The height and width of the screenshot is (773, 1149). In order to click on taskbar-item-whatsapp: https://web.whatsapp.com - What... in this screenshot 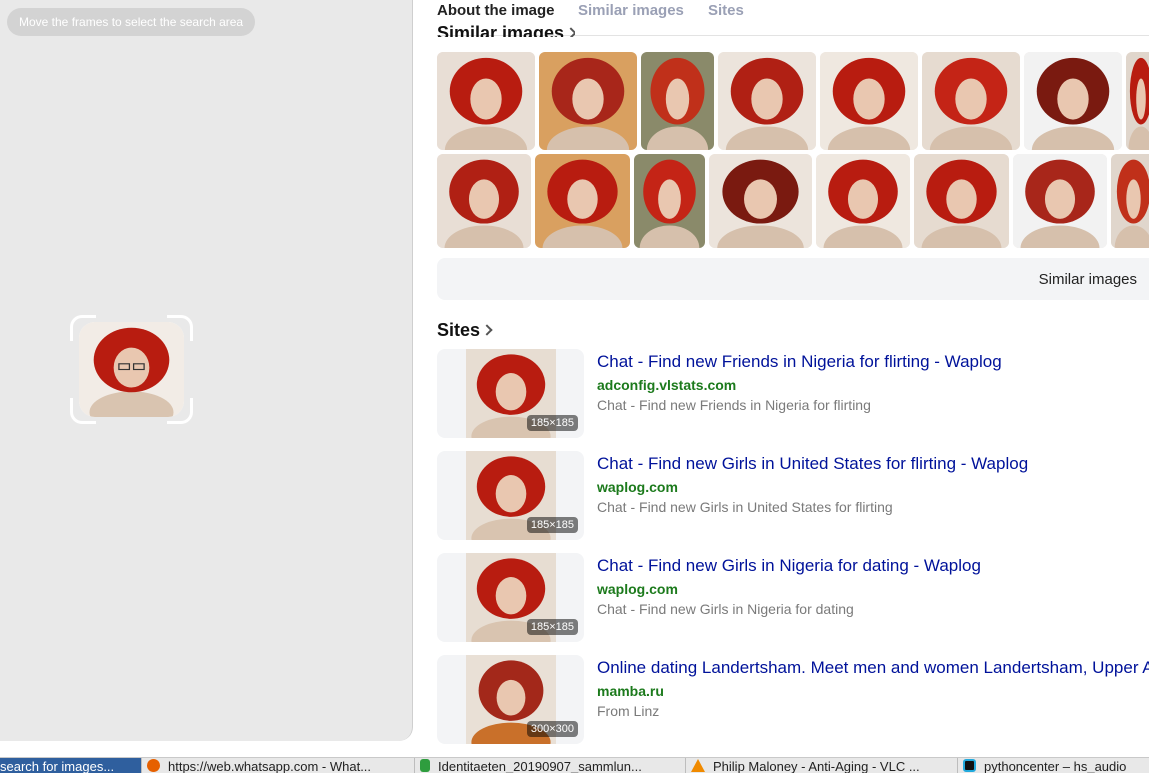, I will do `click(279, 765)`.